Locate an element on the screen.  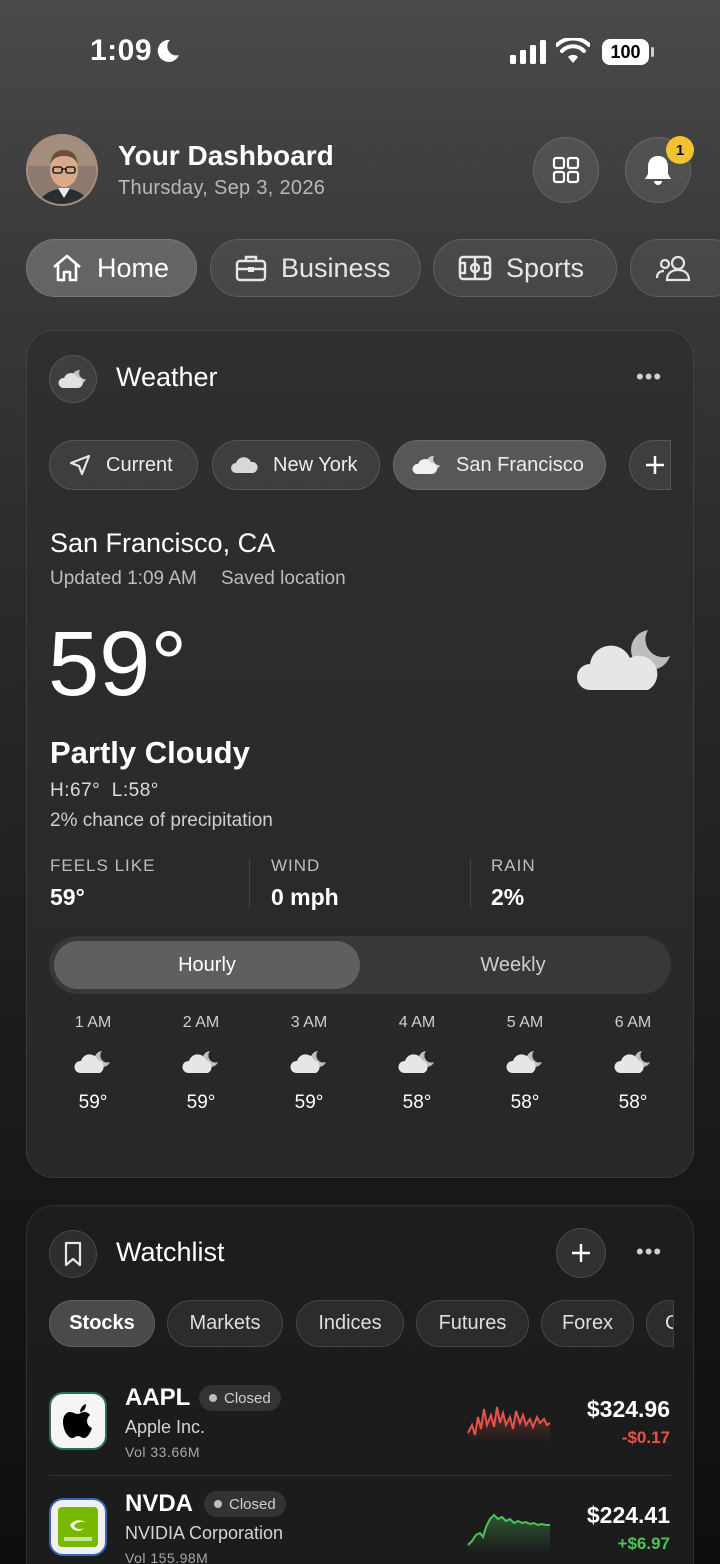
grid-icon is located at coordinates (566, 170).